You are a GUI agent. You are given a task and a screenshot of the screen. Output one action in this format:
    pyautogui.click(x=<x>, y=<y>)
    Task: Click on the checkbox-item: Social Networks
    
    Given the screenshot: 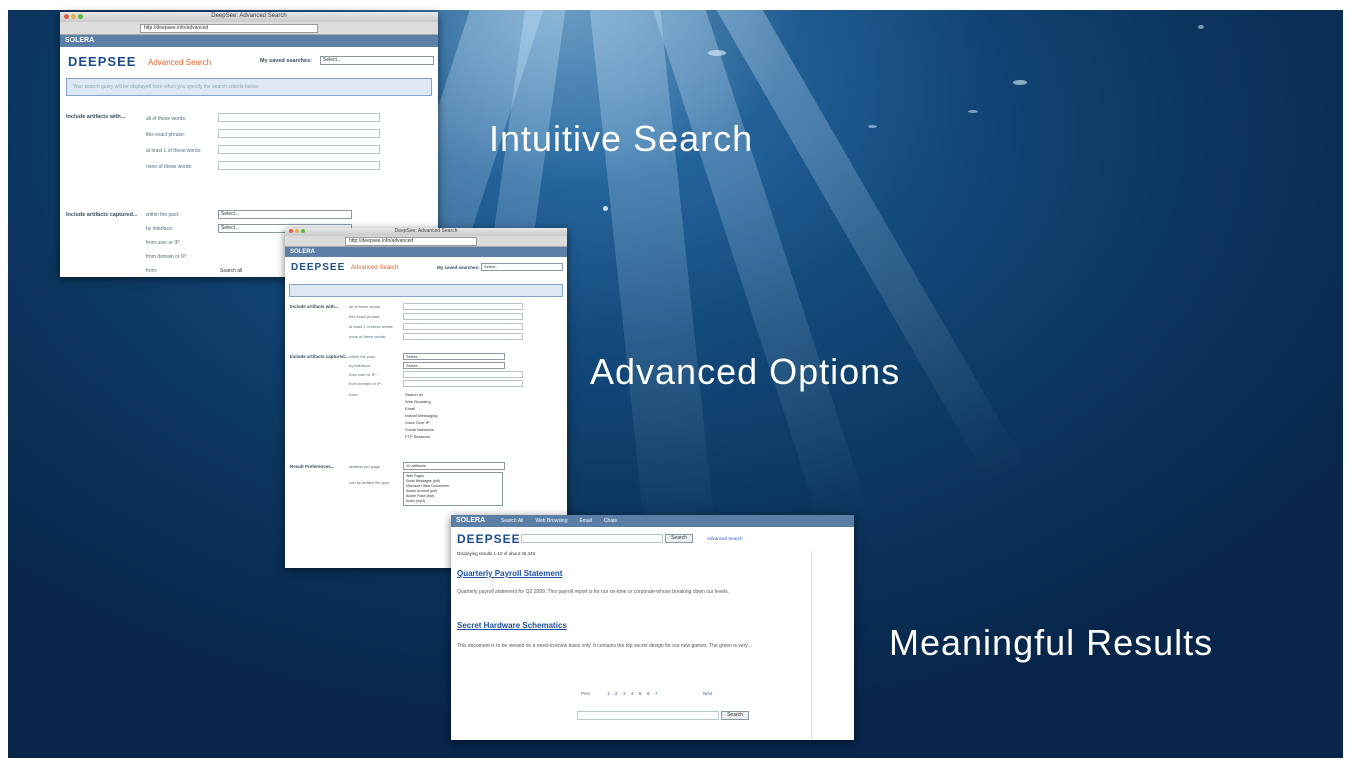 What is the action you would take?
    pyautogui.click(x=419, y=429)
    